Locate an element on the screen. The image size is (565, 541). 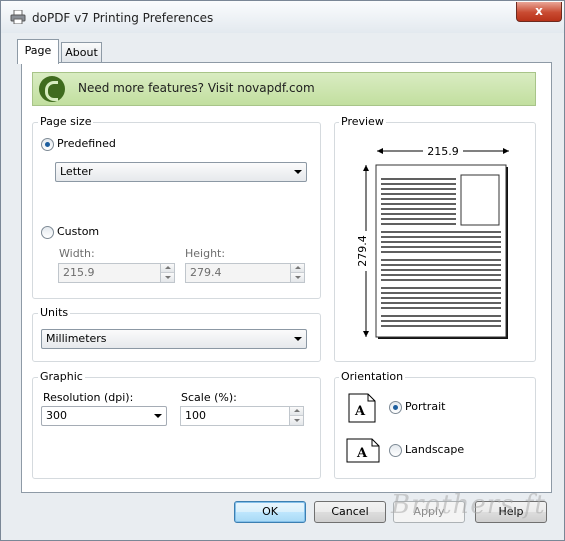
height-spinner is located at coordinates (297, 273).